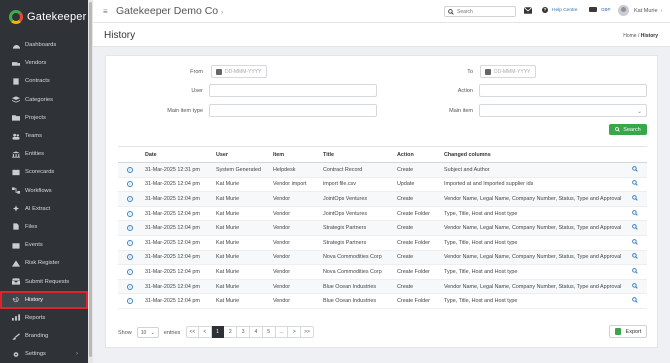 This screenshot has height=363, width=670. I want to click on sidebar-item-contracts: Contracts, so click(44, 81).